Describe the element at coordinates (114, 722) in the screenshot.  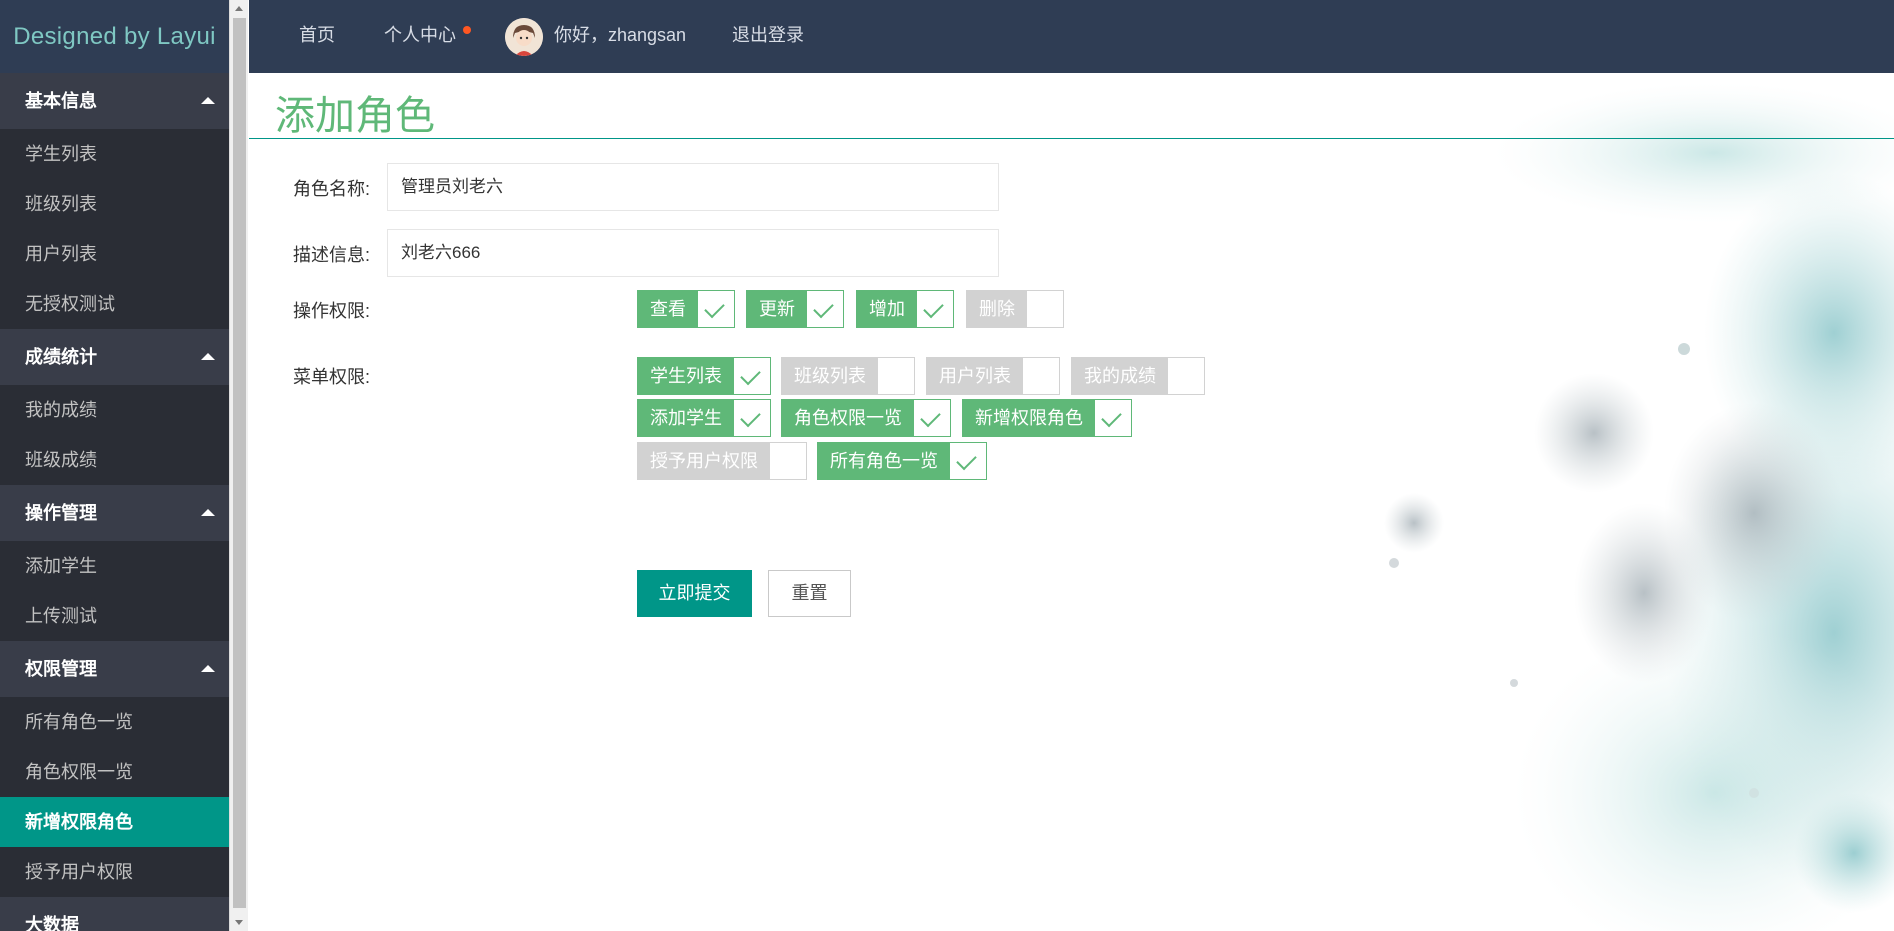
I see `sidebar-item-all-roles: 所有角色一览` at that location.